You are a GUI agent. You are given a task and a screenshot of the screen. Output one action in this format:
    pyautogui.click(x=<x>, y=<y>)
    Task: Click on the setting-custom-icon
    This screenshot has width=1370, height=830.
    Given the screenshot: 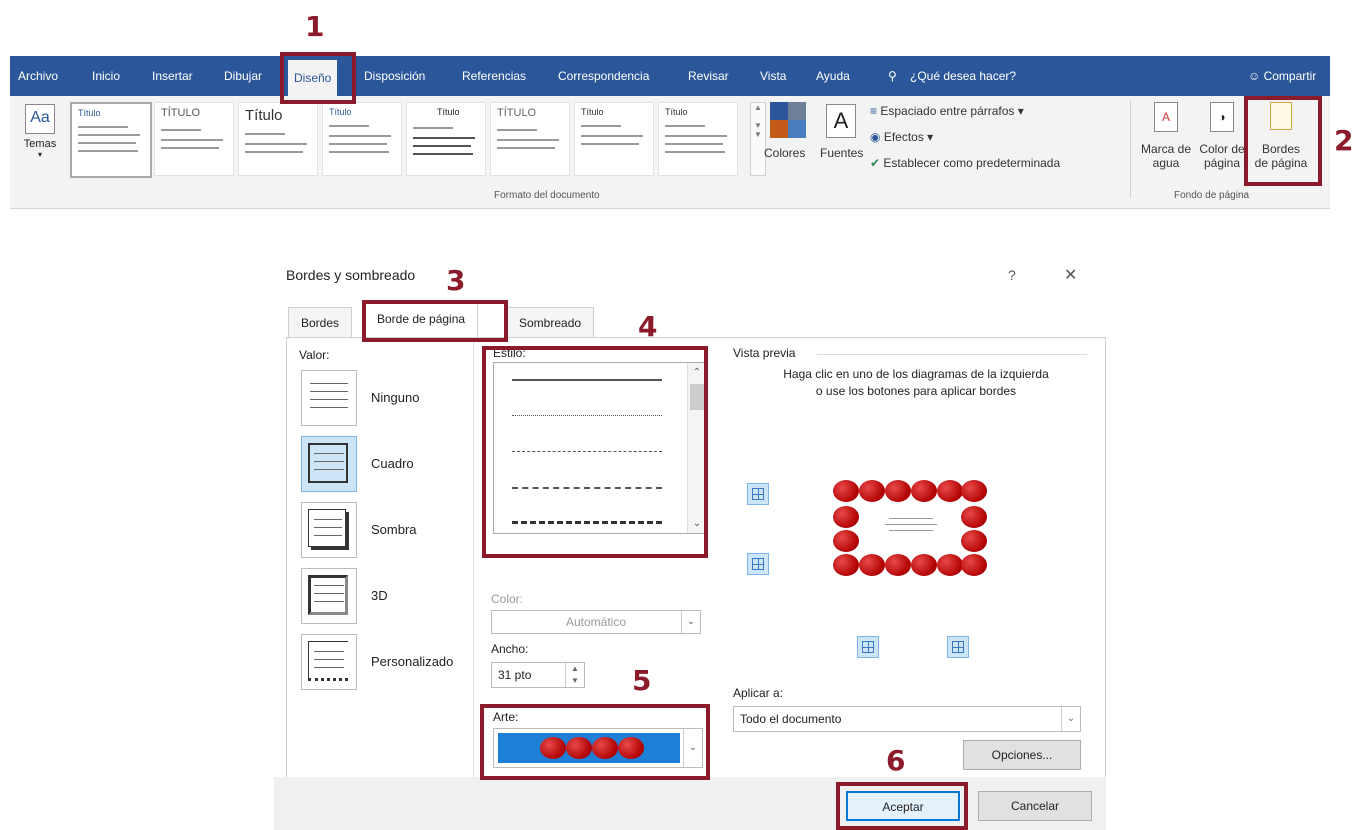 What is the action you would take?
    pyautogui.click(x=329, y=662)
    